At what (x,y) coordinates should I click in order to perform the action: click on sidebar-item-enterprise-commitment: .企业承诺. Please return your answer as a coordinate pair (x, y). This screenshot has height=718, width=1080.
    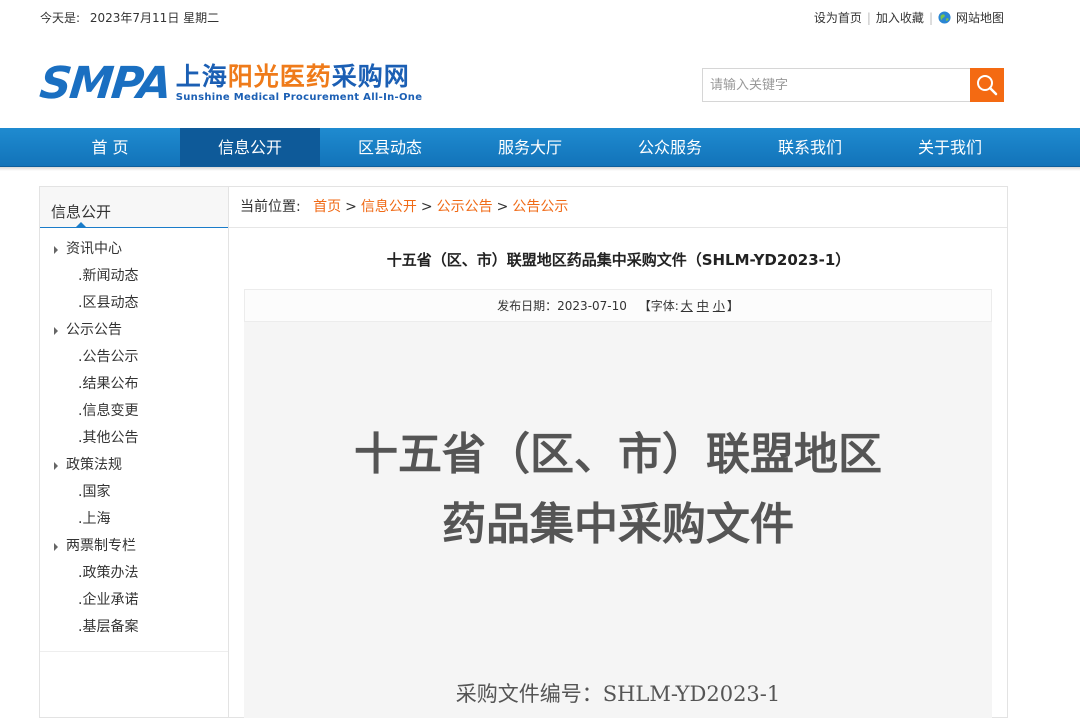
    Looking at the image, I should click on (134, 600).